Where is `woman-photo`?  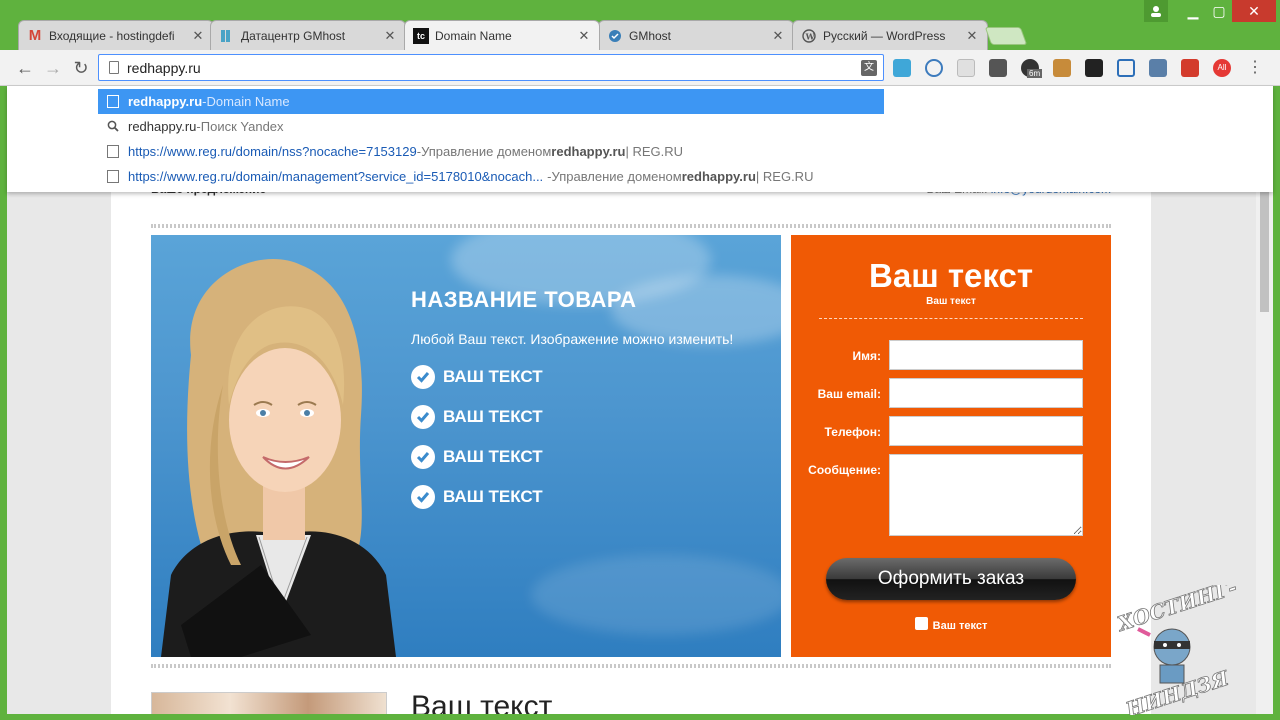
woman-photo is located at coordinates (278, 458).